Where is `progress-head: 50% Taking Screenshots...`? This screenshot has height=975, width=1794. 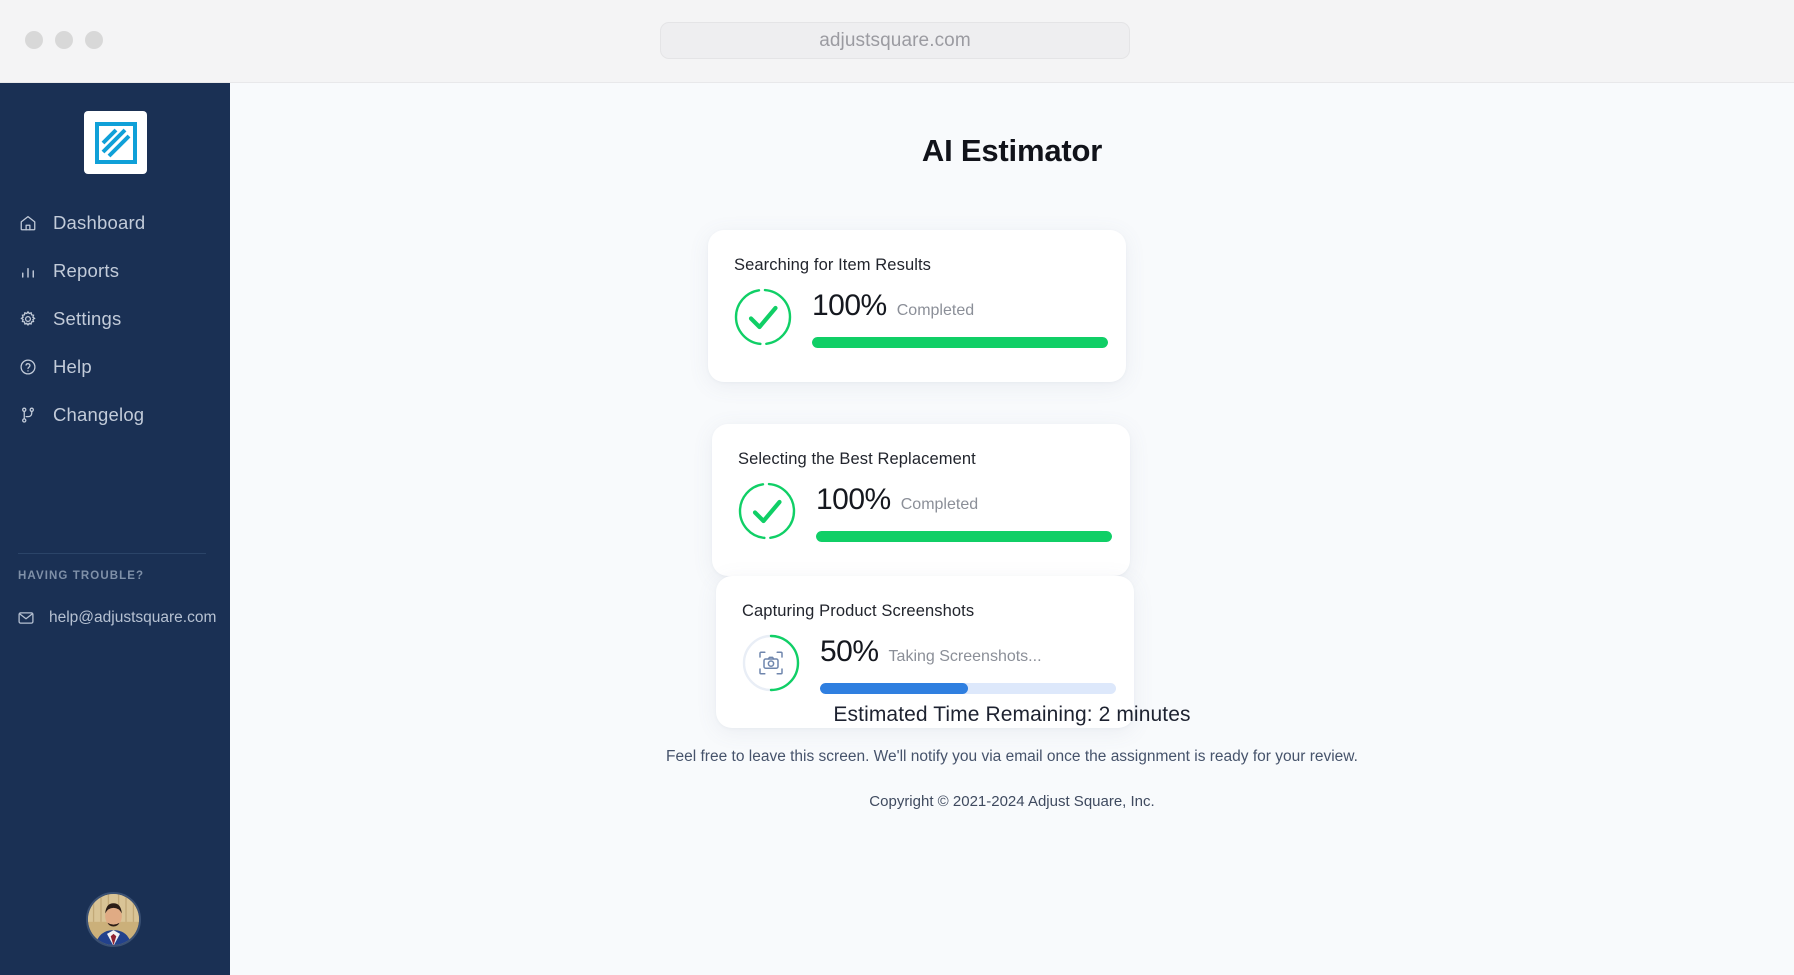
progress-head: 50% Taking Screenshots... is located at coordinates (968, 652).